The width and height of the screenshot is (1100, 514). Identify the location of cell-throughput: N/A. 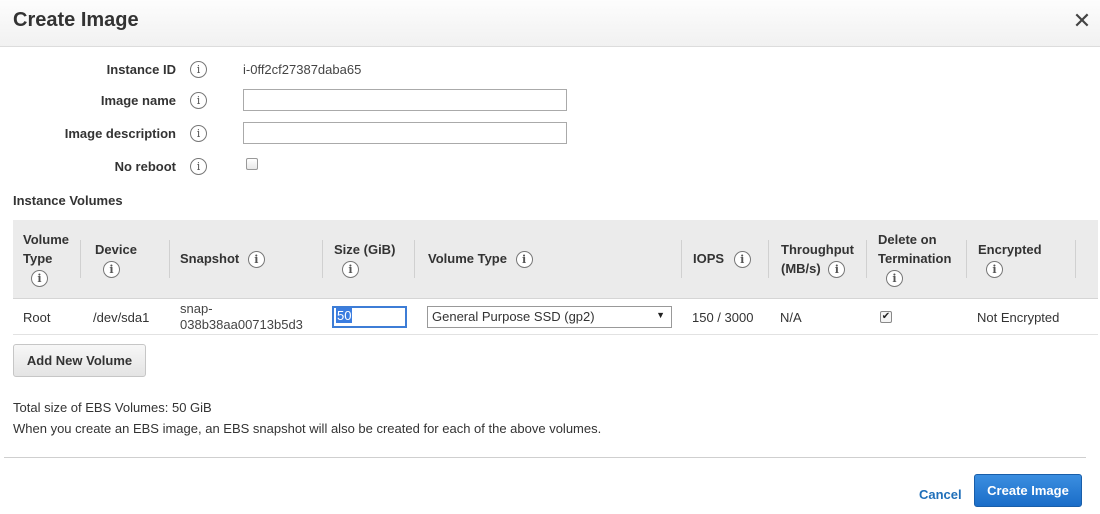
(791, 317).